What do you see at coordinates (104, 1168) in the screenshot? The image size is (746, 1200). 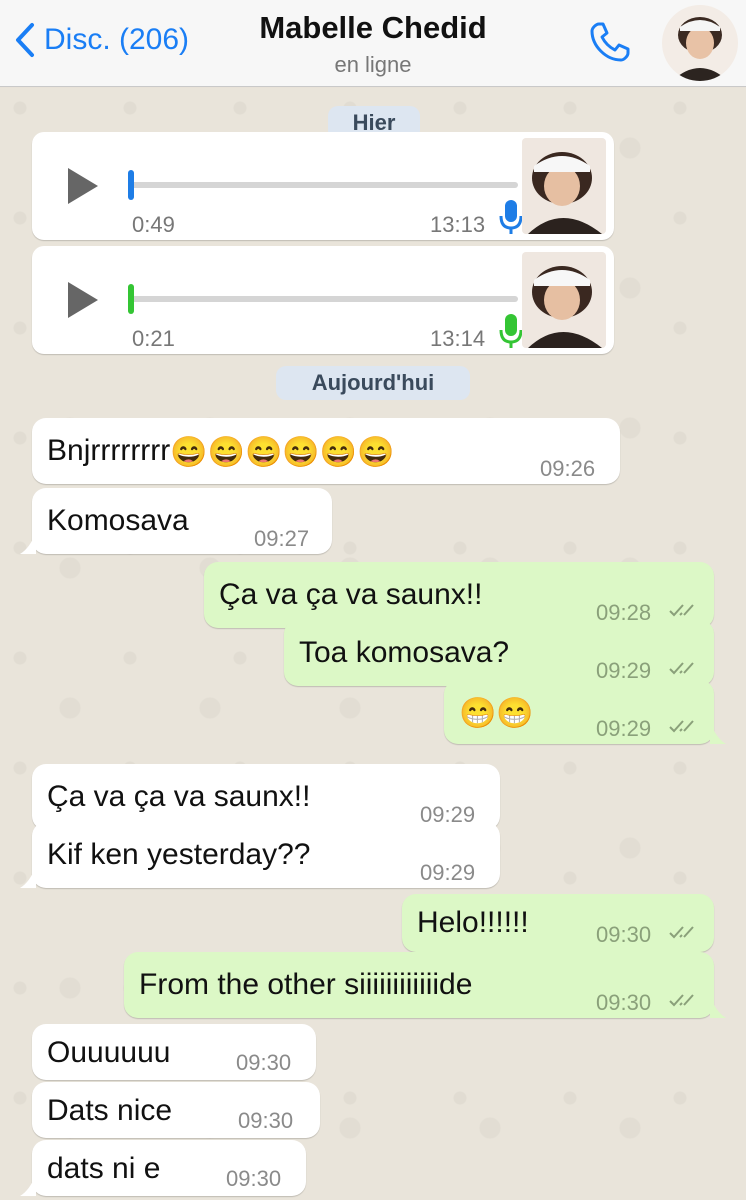 I see `message-text: dats ni e` at bounding box center [104, 1168].